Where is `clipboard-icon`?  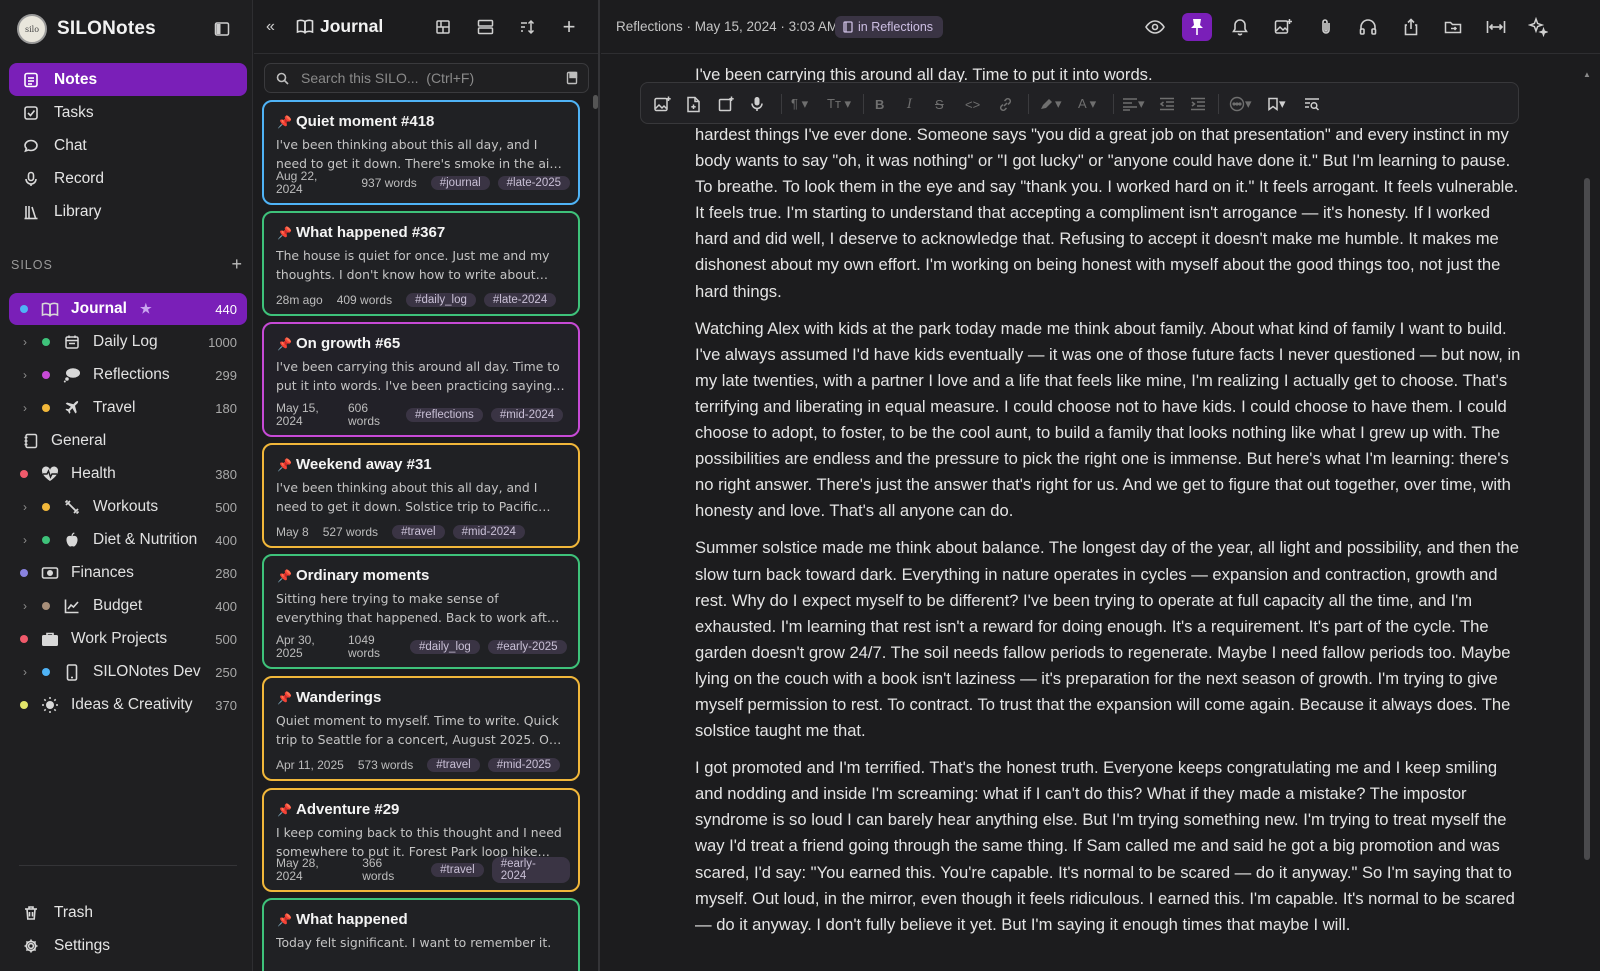 clipboard-icon is located at coordinates (572, 78).